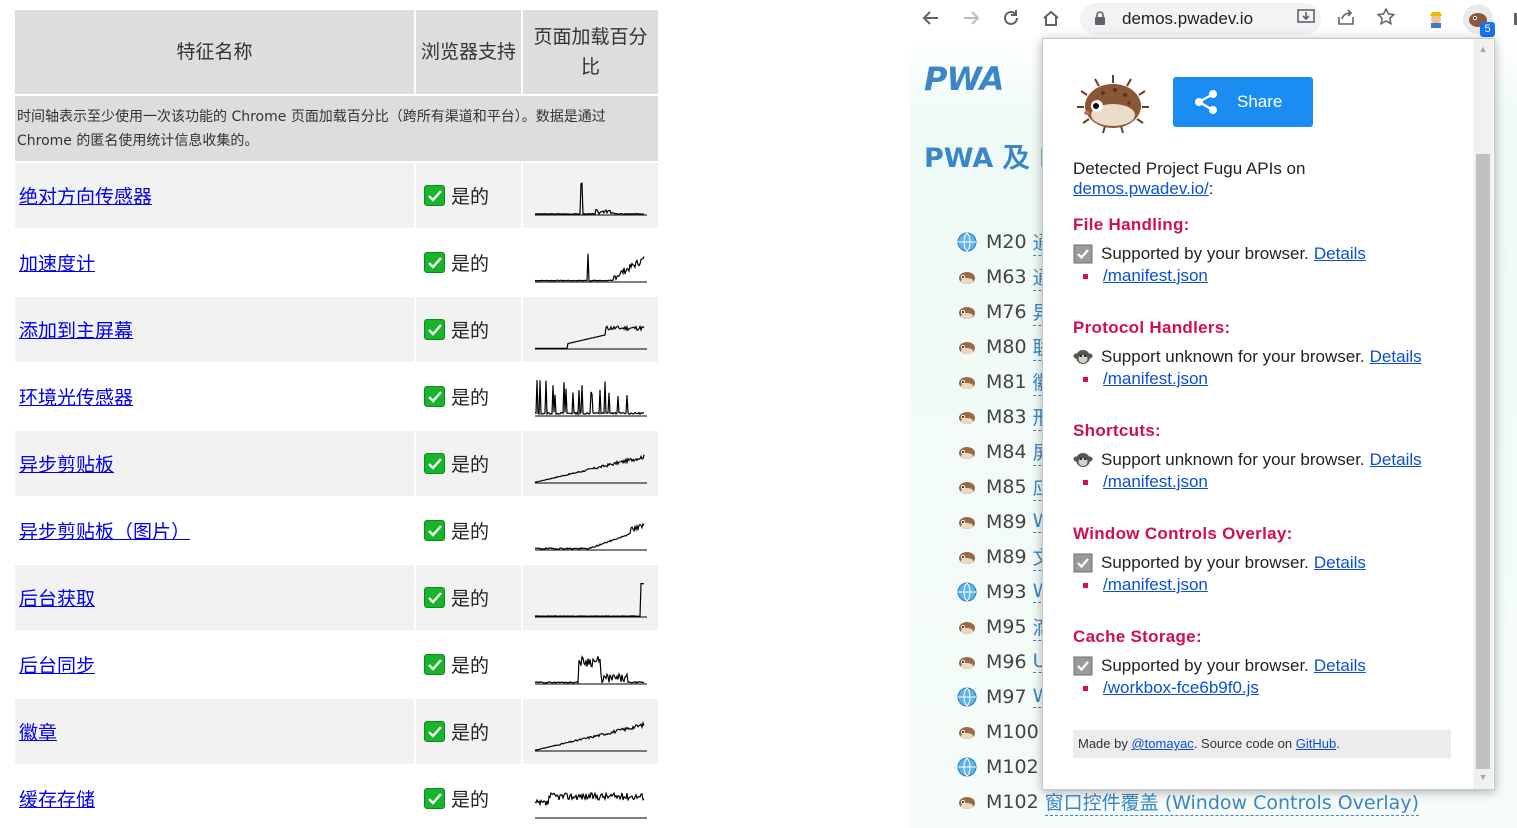 This screenshot has width=1517, height=828. I want to click on scroll-thumb, so click(1483, 461).